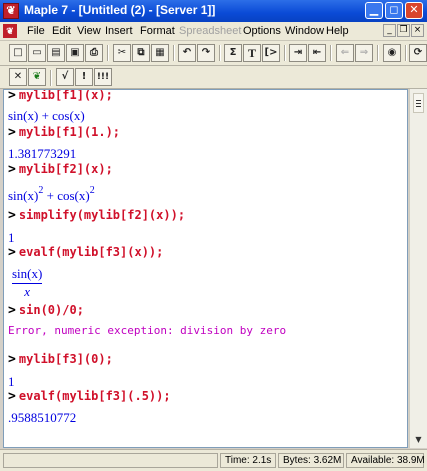 This screenshot has width=427, height=471. Describe the element at coordinates (248, 460) in the screenshot. I see `status-time: Time: 2.1s` at that location.